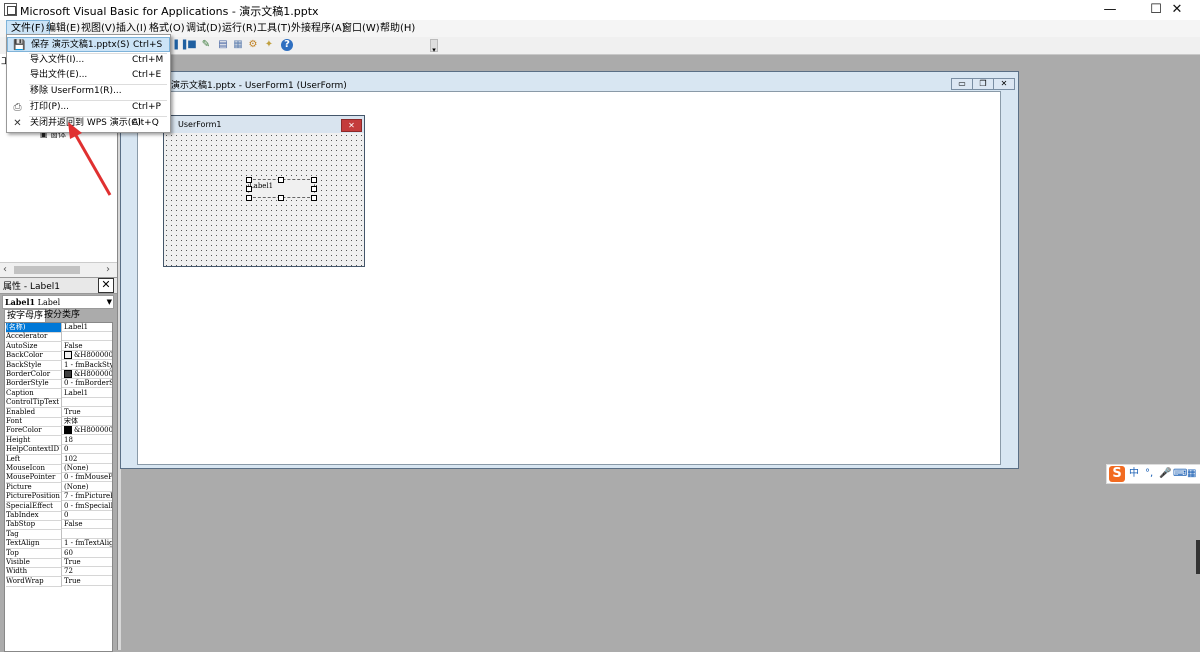 The height and width of the screenshot is (652, 1200). What do you see at coordinates (58, 375) in the screenshot?
I see `property-row: BorderColor&H80000006&` at bounding box center [58, 375].